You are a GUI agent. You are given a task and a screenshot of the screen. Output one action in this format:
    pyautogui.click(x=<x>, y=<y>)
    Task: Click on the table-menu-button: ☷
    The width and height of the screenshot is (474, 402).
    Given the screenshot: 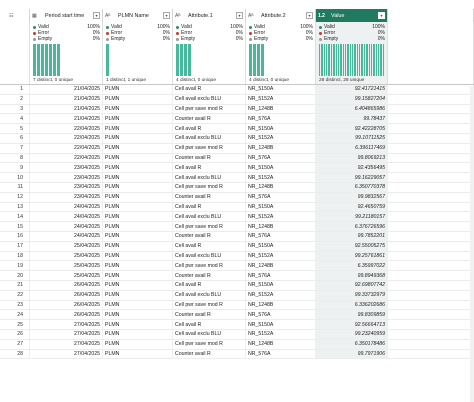 What is the action you would take?
    pyautogui.click(x=15, y=15)
    